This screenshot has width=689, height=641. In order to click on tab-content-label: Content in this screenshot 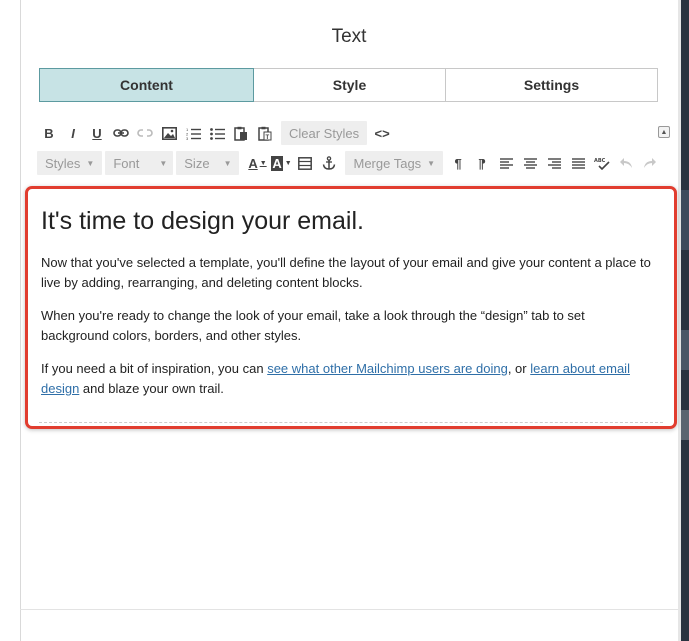, I will do `click(146, 85)`.